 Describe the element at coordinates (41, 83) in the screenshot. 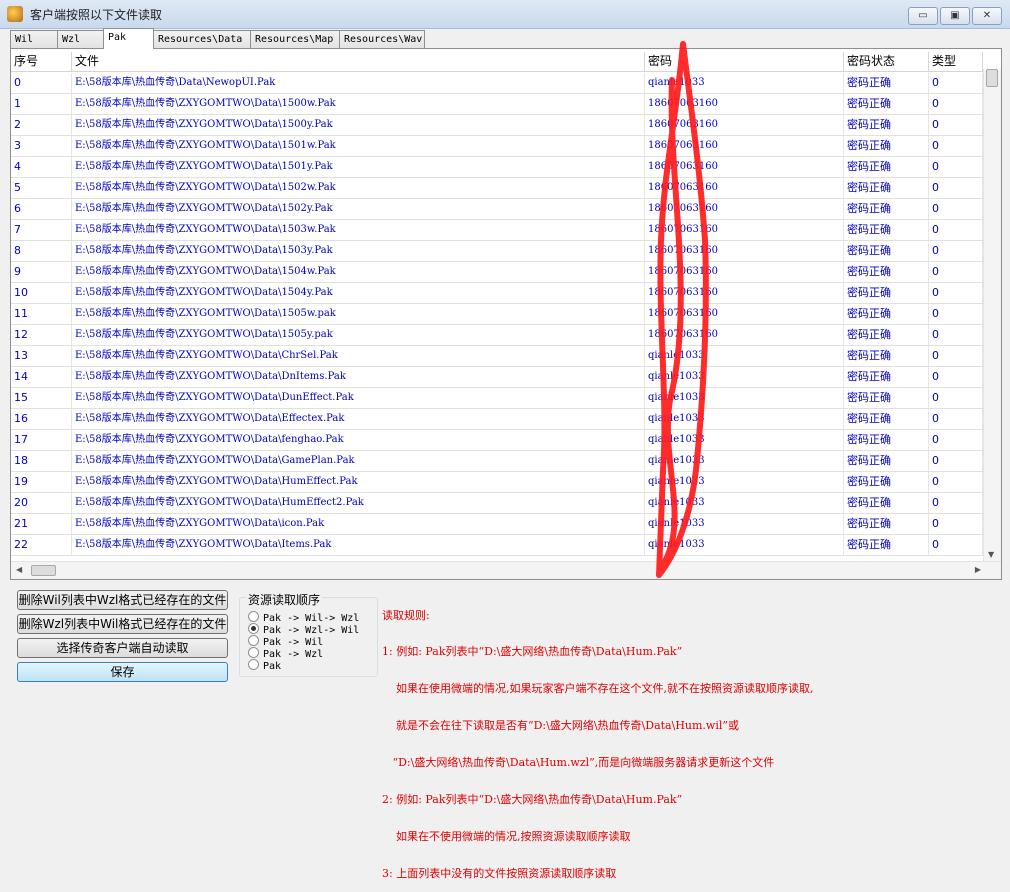

I see `cell-index: 0` at that location.